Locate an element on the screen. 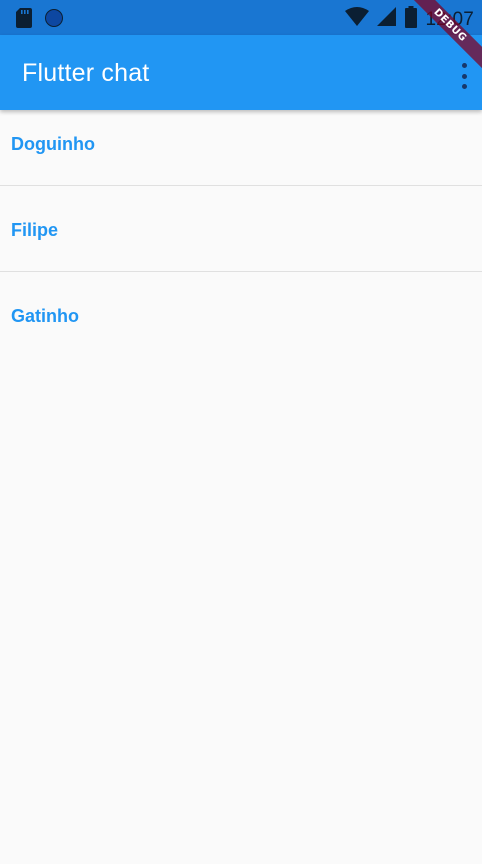 The image size is (482, 864). sd-card-icon is located at coordinates (24, 20).